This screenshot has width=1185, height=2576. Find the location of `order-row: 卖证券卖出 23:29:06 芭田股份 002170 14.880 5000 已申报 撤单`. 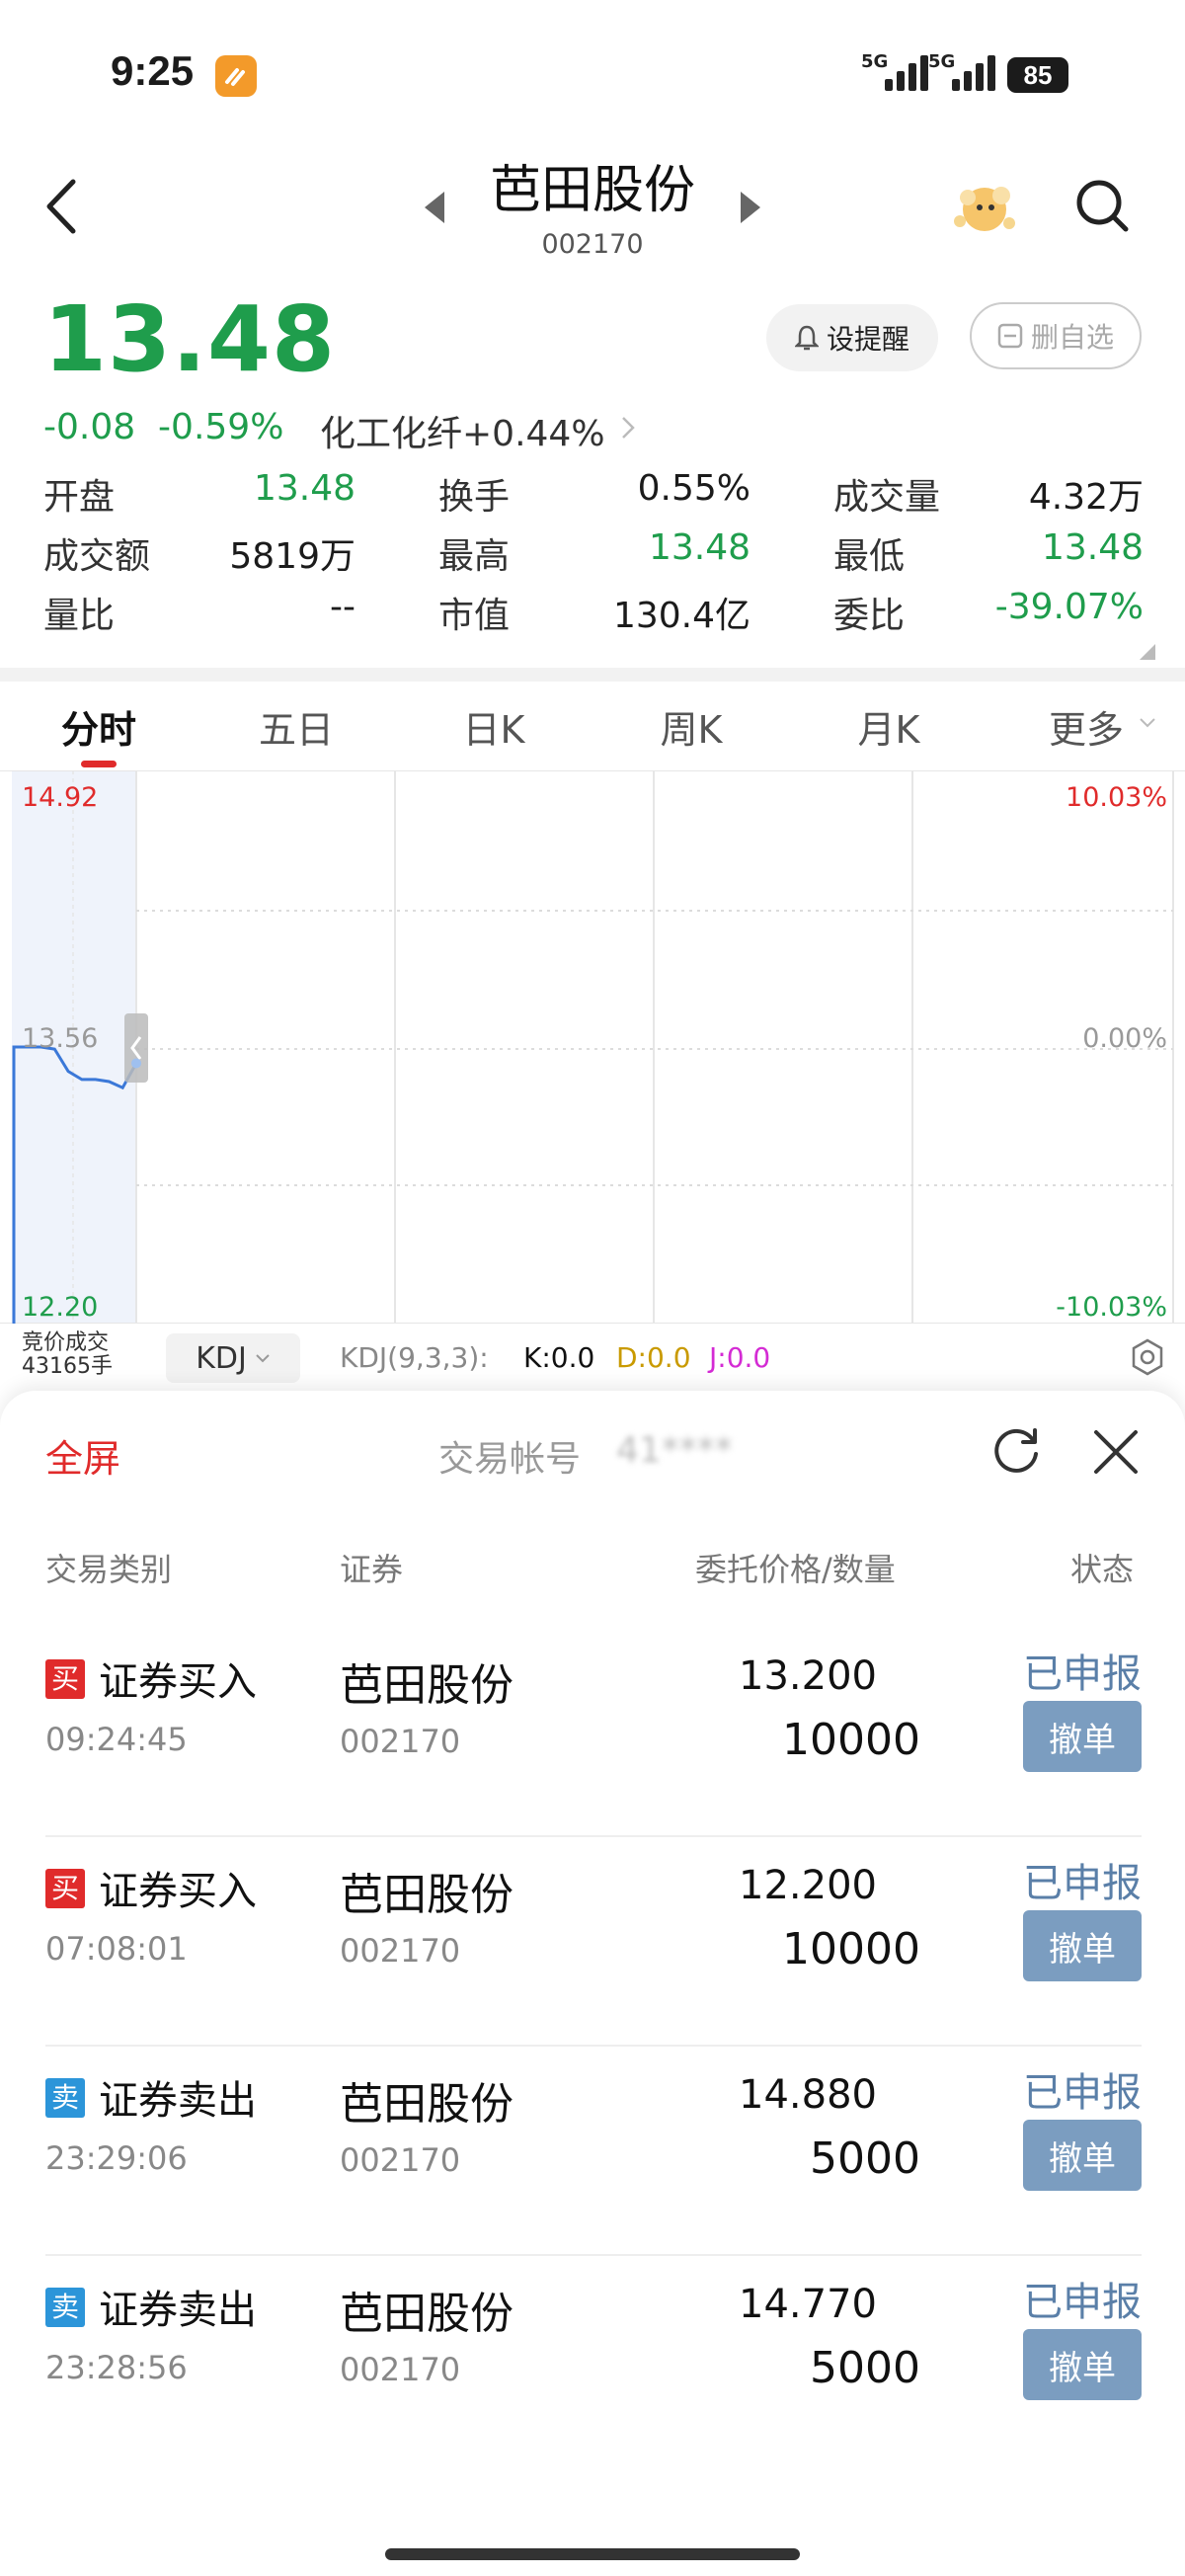

order-row: 卖证券卖出 23:29:06 芭田股份 002170 14.880 5000 已申报 撤单 is located at coordinates (592, 2152).